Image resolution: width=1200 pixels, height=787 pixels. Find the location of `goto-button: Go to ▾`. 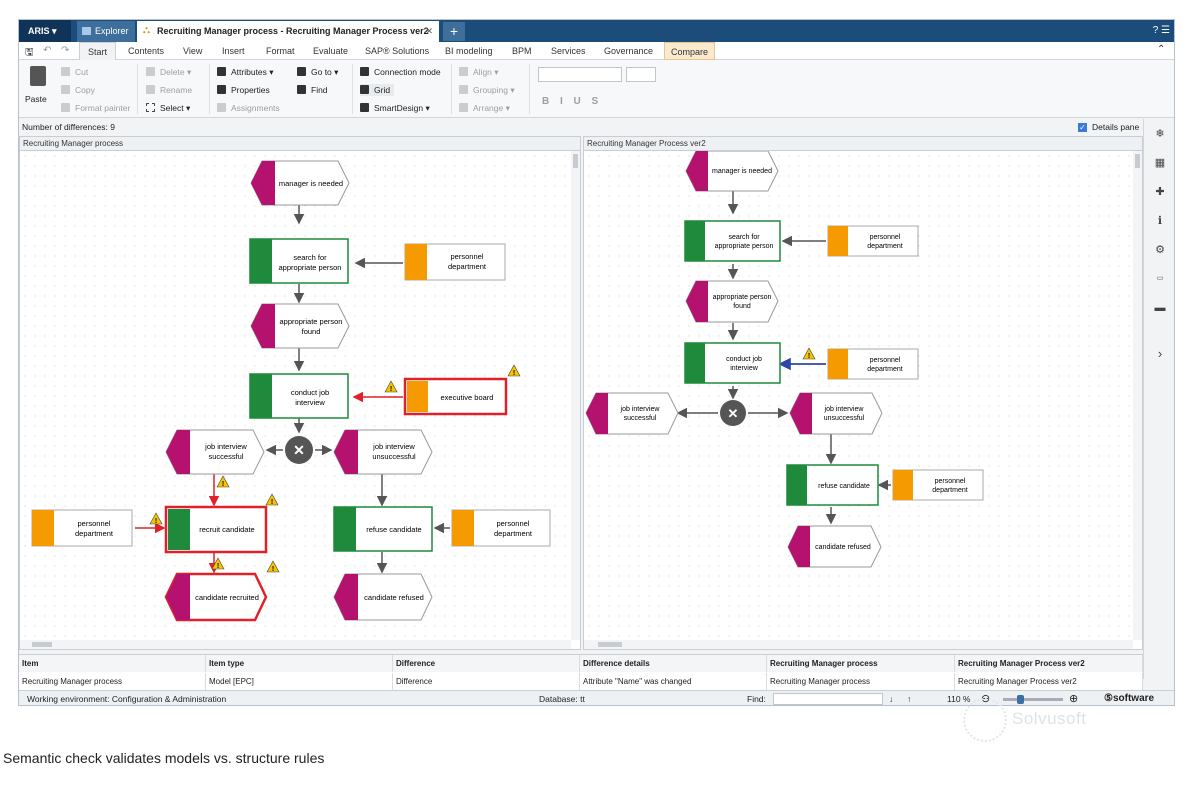

goto-button: Go to ▾ is located at coordinates (317, 72).